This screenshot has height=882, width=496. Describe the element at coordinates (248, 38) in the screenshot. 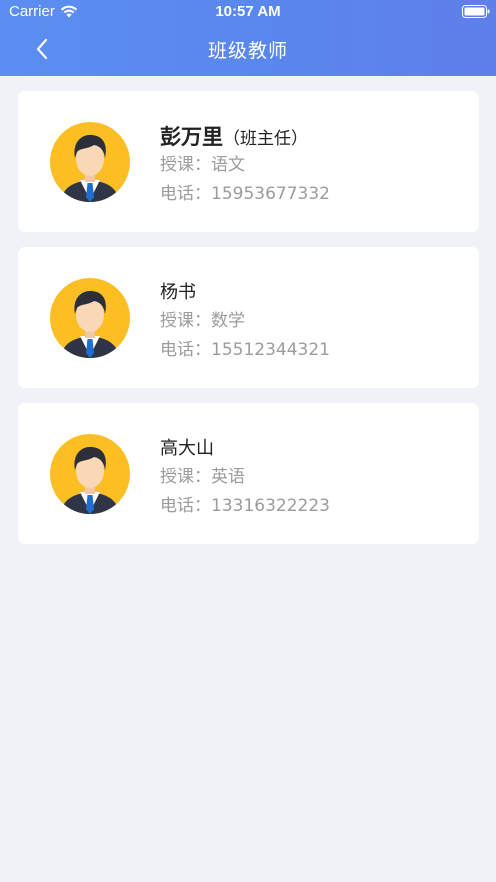

I see `header: Carrier 10:57 AM 班级教师` at that location.